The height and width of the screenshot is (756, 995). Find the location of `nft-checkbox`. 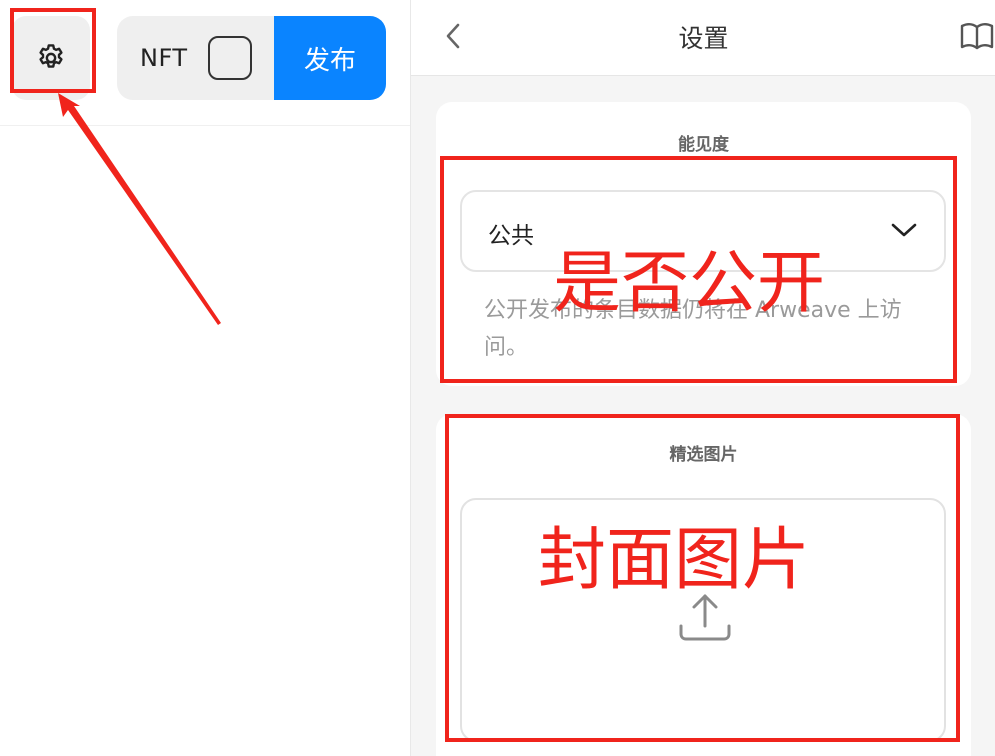

nft-checkbox is located at coordinates (229, 58).